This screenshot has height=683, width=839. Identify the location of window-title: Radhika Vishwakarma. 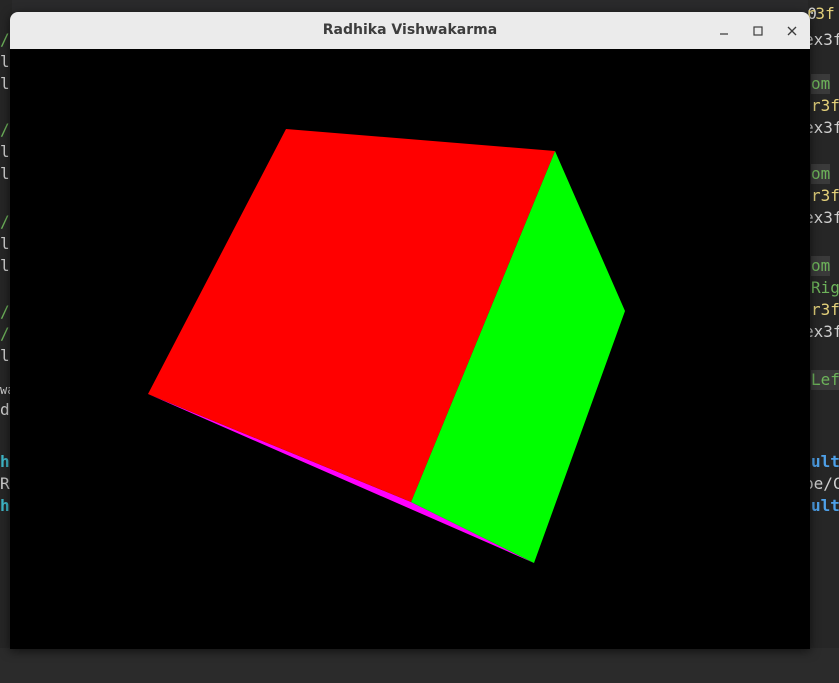
(410, 30).